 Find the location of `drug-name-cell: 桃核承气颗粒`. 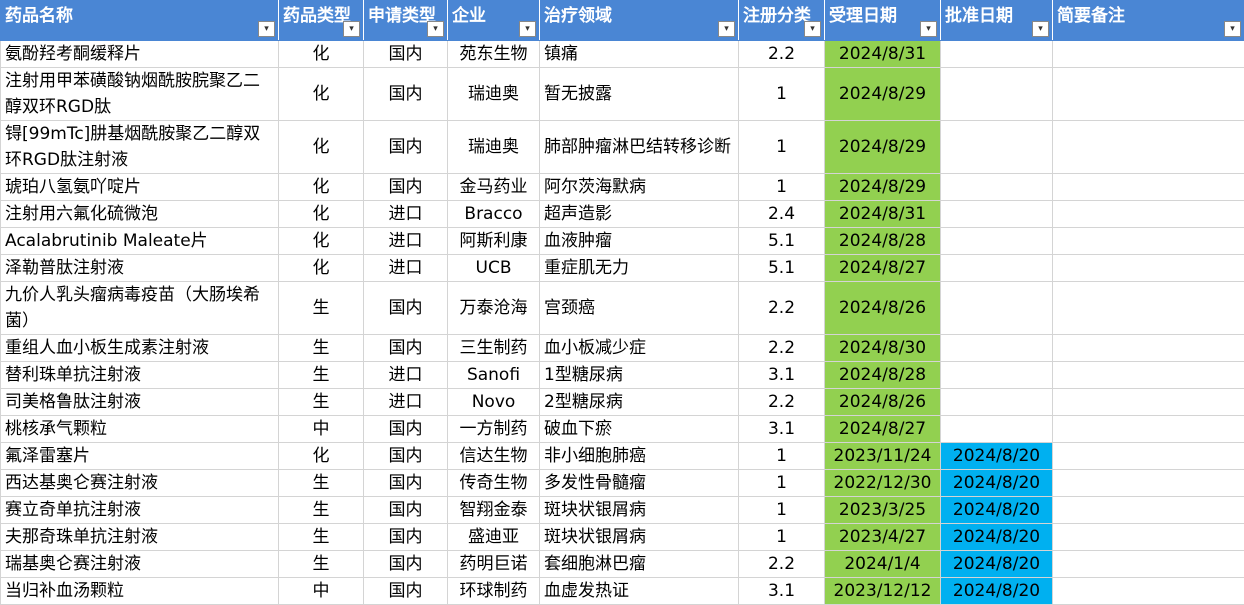

drug-name-cell: 桃核承气颗粒 is located at coordinates (140, 429).